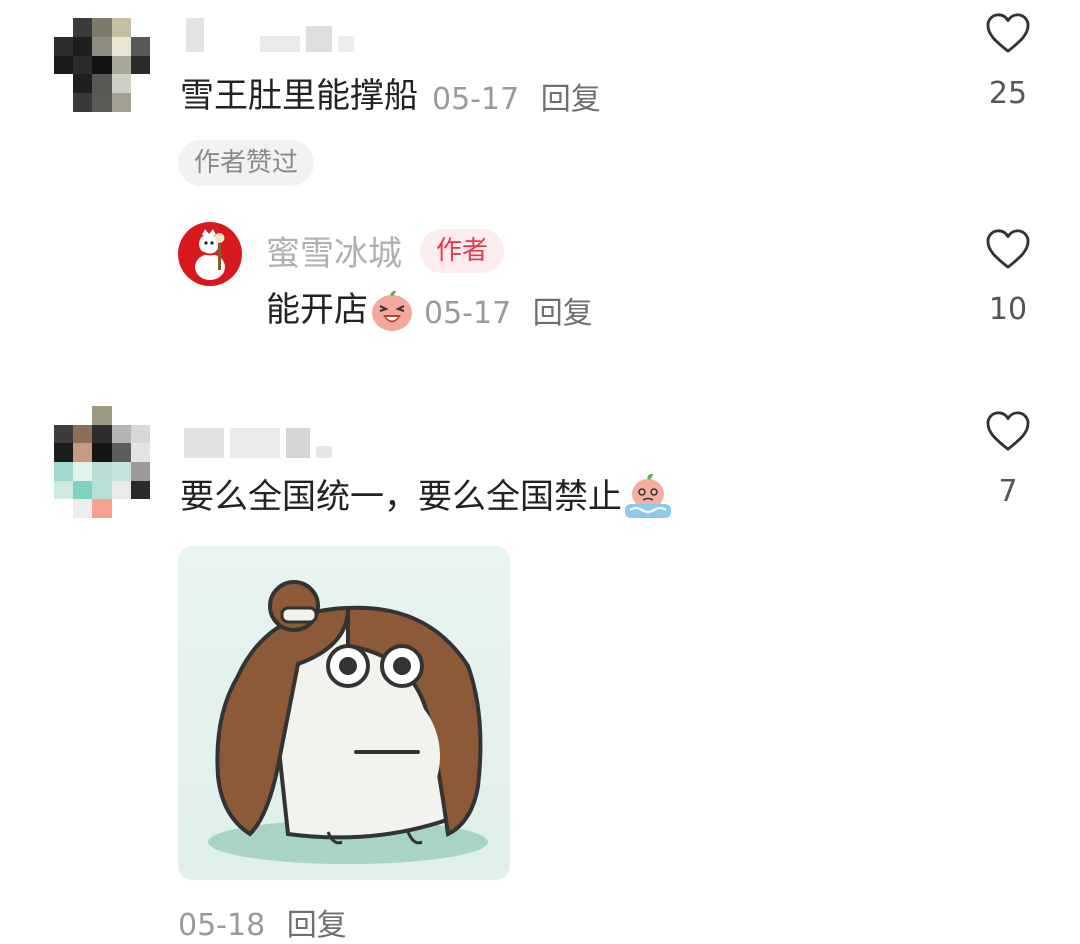 The width and height of the screenshot is (1080, 944). I want to click on comment-sticker-image, so click(344, 713).